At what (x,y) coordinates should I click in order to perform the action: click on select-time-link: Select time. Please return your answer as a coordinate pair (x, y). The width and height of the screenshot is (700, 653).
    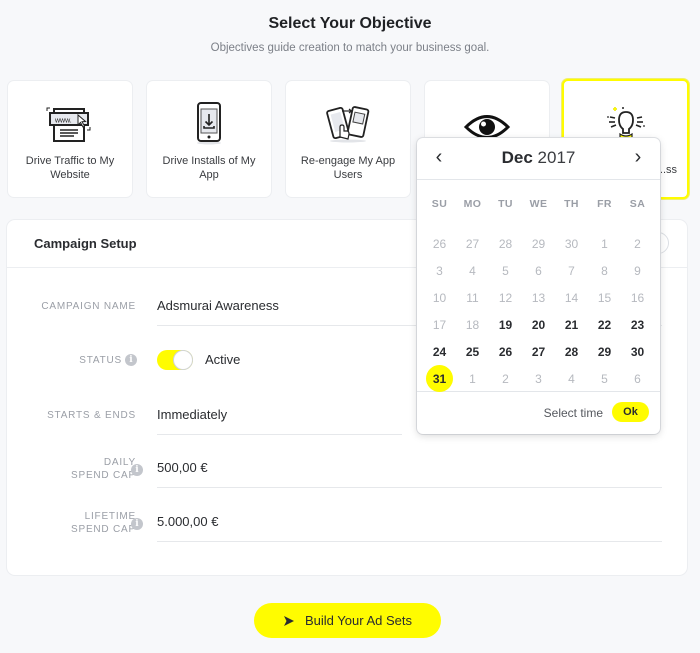
    Looking at the image, I should click on (573, 413).